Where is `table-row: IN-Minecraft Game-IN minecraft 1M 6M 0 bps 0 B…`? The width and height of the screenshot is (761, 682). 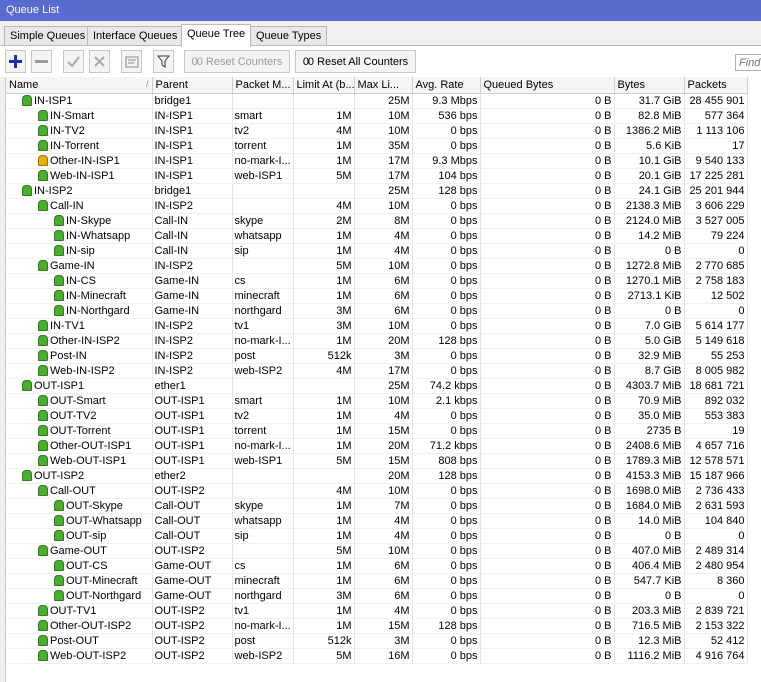 table-row: IN-Minecraft Game-IN minecraft 1M 6M 0 bps 0 B… is located at coordinates (377, 296).